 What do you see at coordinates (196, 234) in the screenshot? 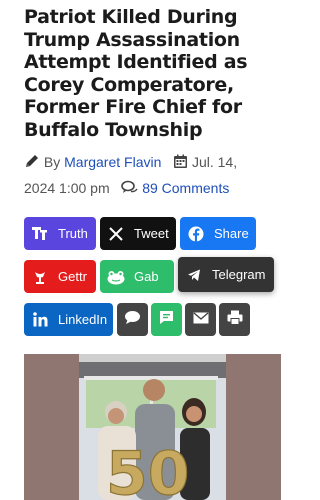
I see `facebook-icon` at bounding box center [196, 234].